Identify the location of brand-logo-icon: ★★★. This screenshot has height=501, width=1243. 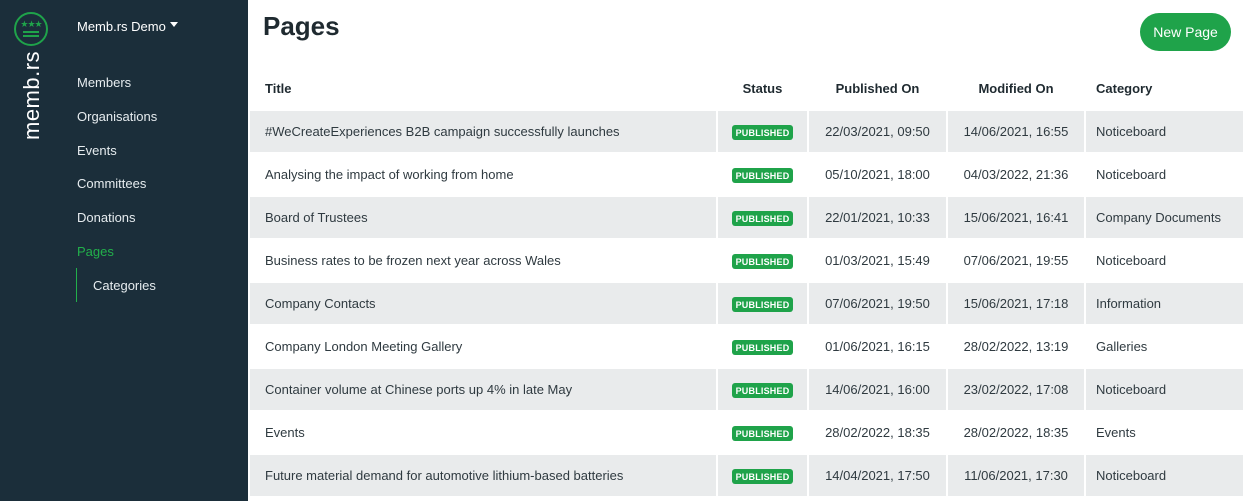
(31, 29).